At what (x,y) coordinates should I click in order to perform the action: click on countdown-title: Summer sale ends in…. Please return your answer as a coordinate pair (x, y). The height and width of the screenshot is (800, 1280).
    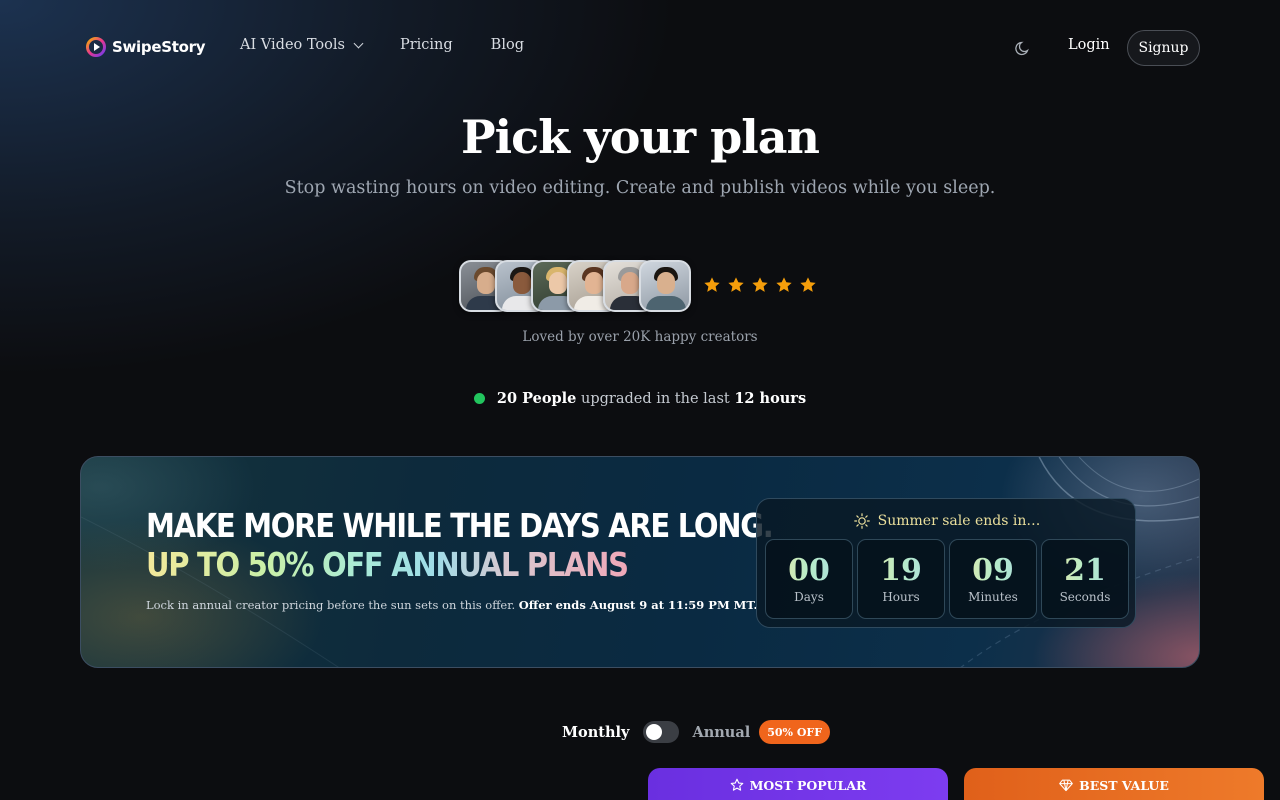
    Looking at the image, I should click on (959, 521).